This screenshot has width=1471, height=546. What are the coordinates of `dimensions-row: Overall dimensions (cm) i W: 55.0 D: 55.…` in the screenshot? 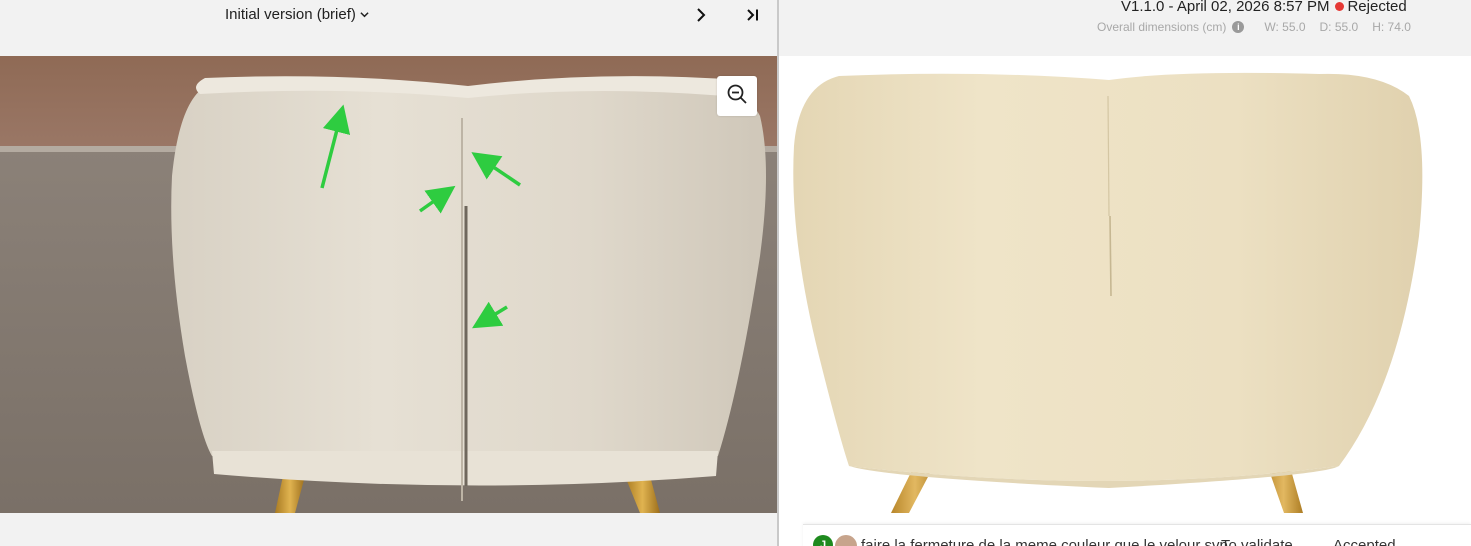 It's located at (1258, 27).